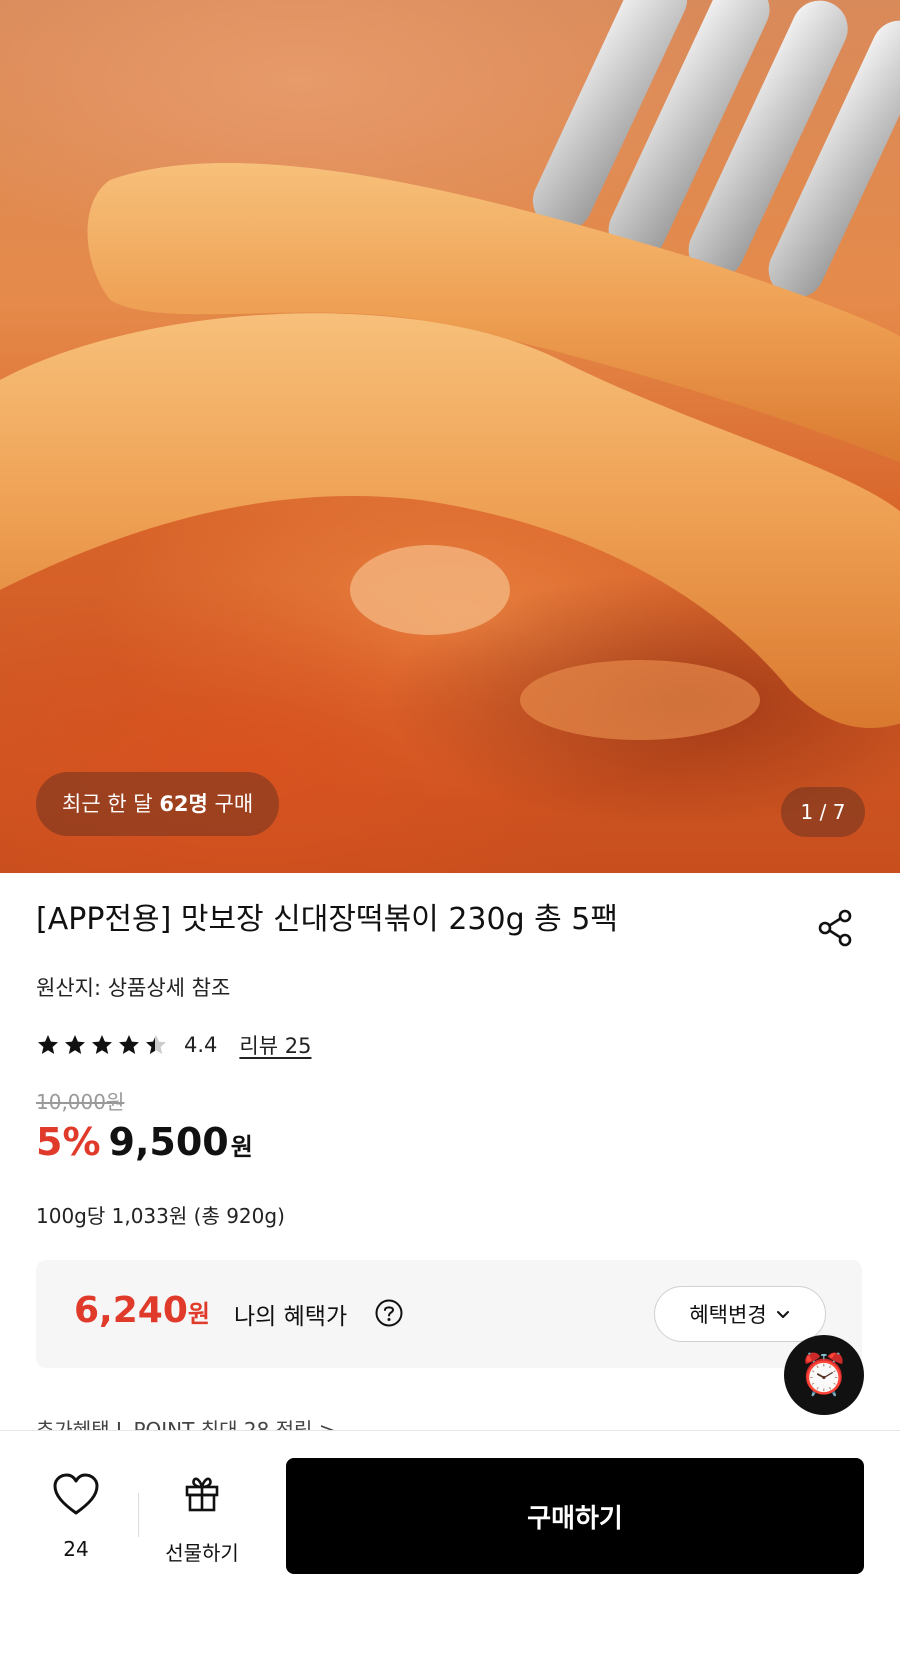 This screenshot has width=900, height=1677. What do you see at coordinates (186, 1424) in the screenshot?
I see `partial-benefit-row: 추가혜택 L.POINT 최대 28 적립 >` at bounding box center [186, 1424].